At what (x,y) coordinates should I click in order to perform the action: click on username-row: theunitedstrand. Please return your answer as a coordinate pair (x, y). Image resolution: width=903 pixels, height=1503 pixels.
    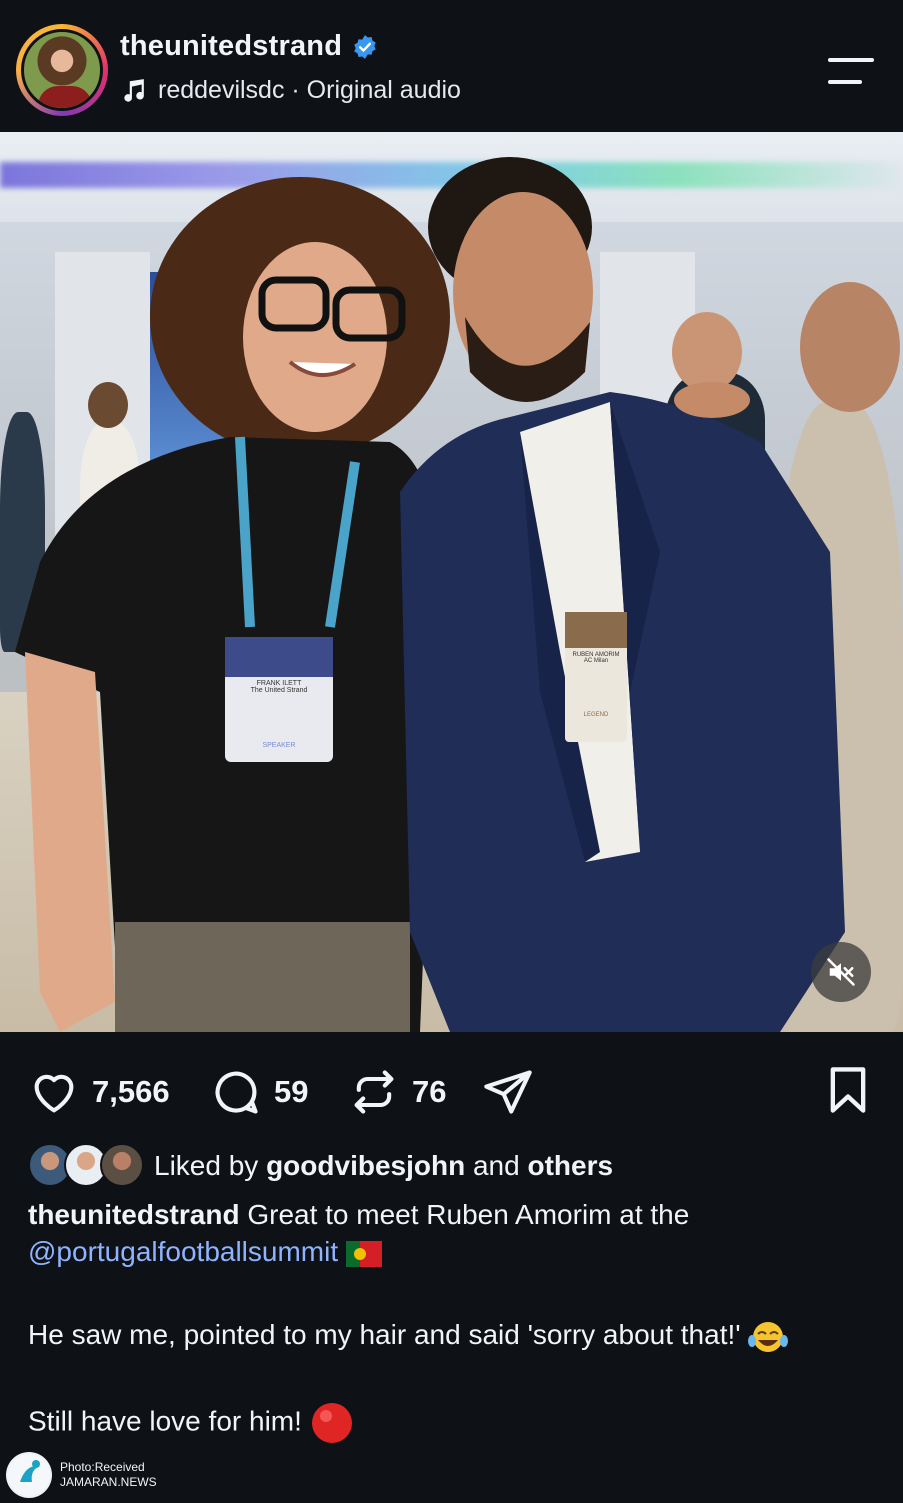
    Looking at the image, I should click on (249, 46).